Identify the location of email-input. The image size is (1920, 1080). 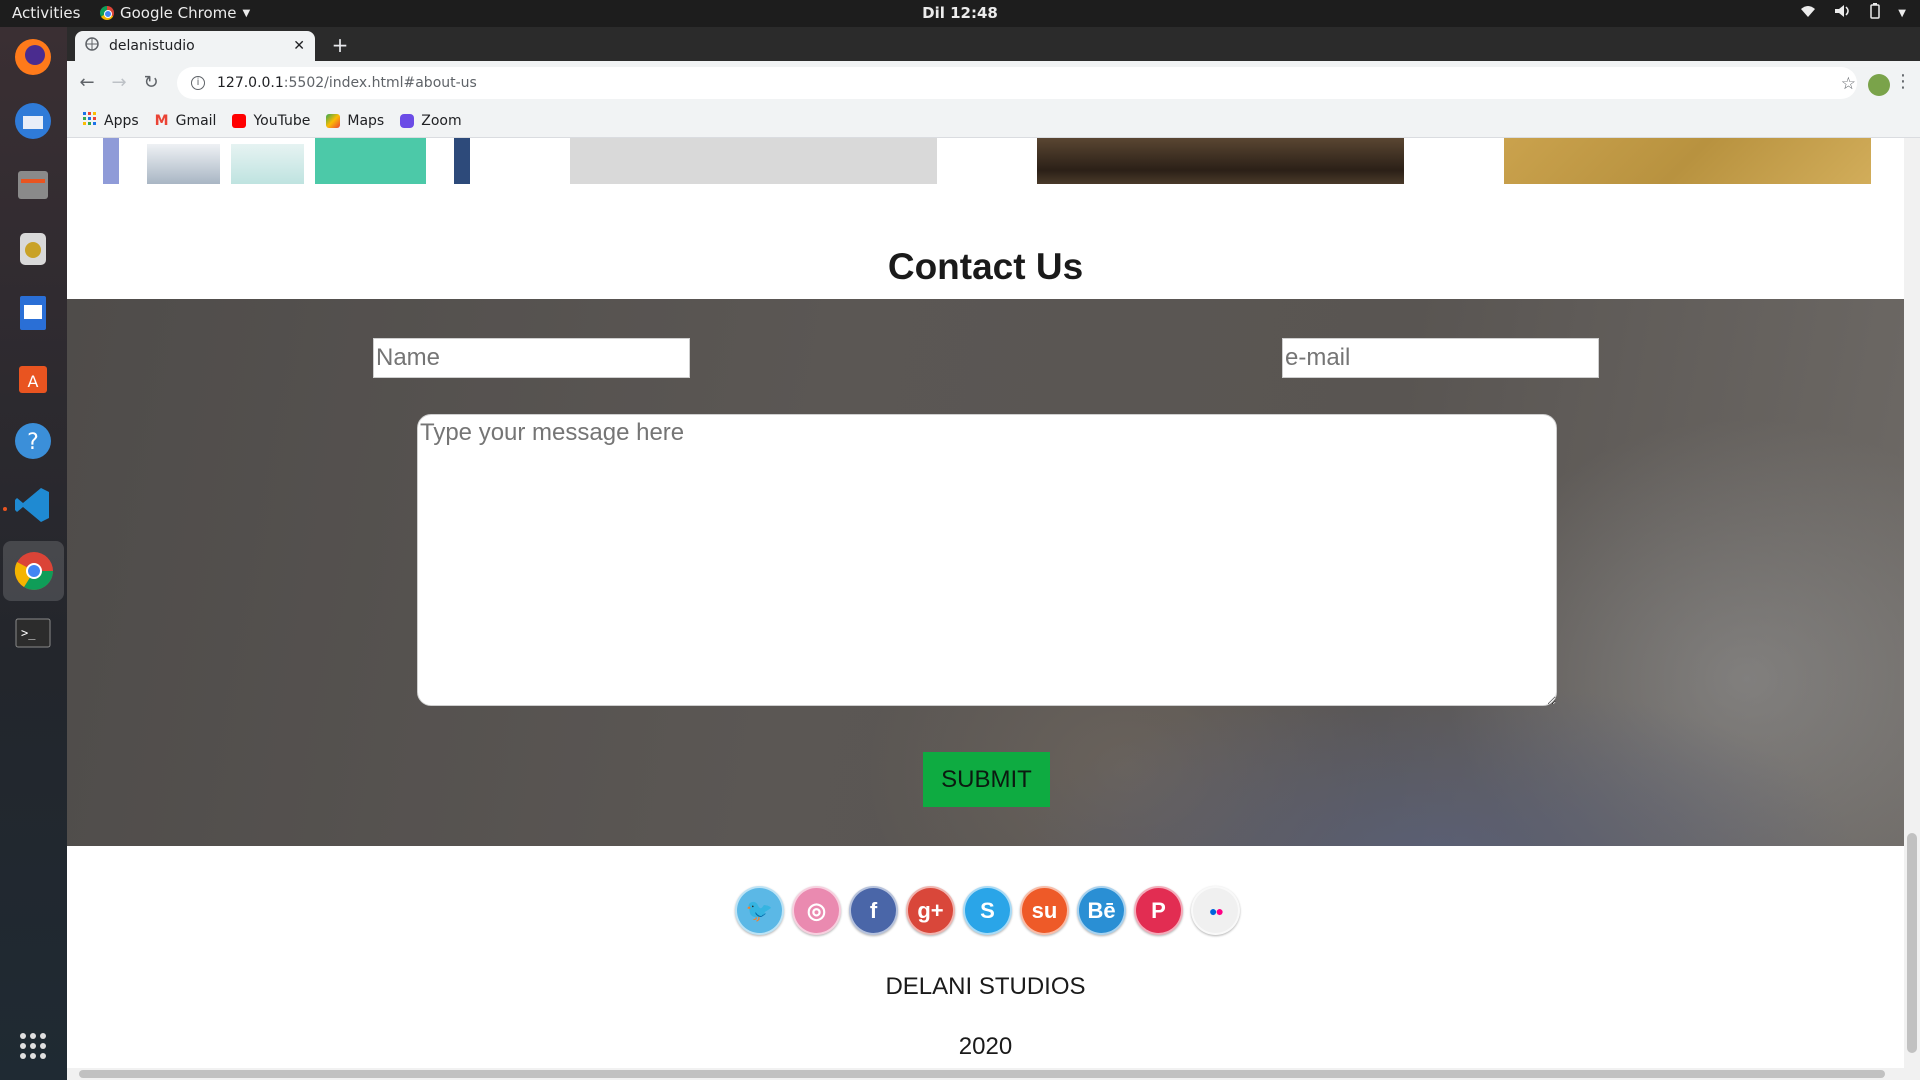
(1440, 358).